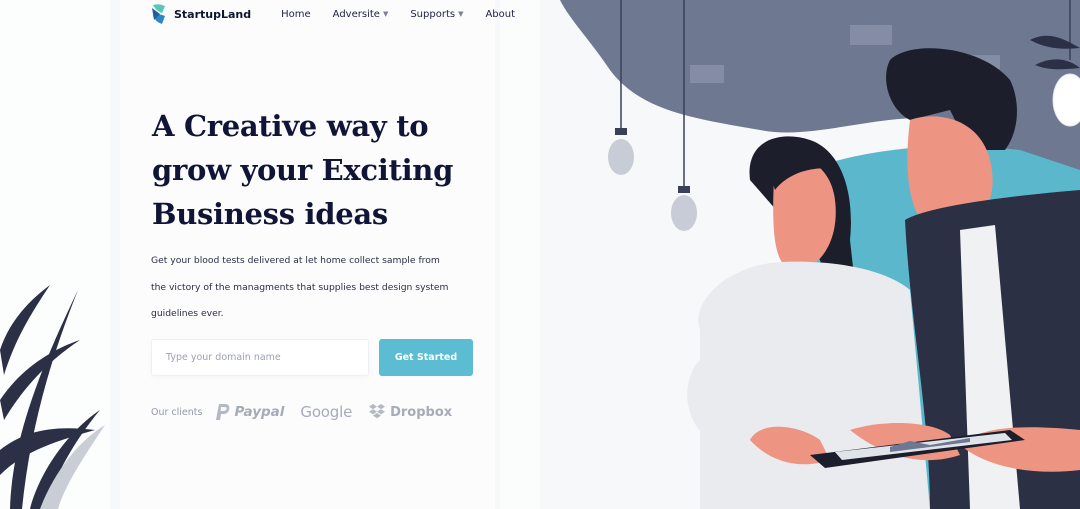 This screenshot has height=509, width=1080. I want to click on nav-item-supports: Supports ▼, so click(436, 14).